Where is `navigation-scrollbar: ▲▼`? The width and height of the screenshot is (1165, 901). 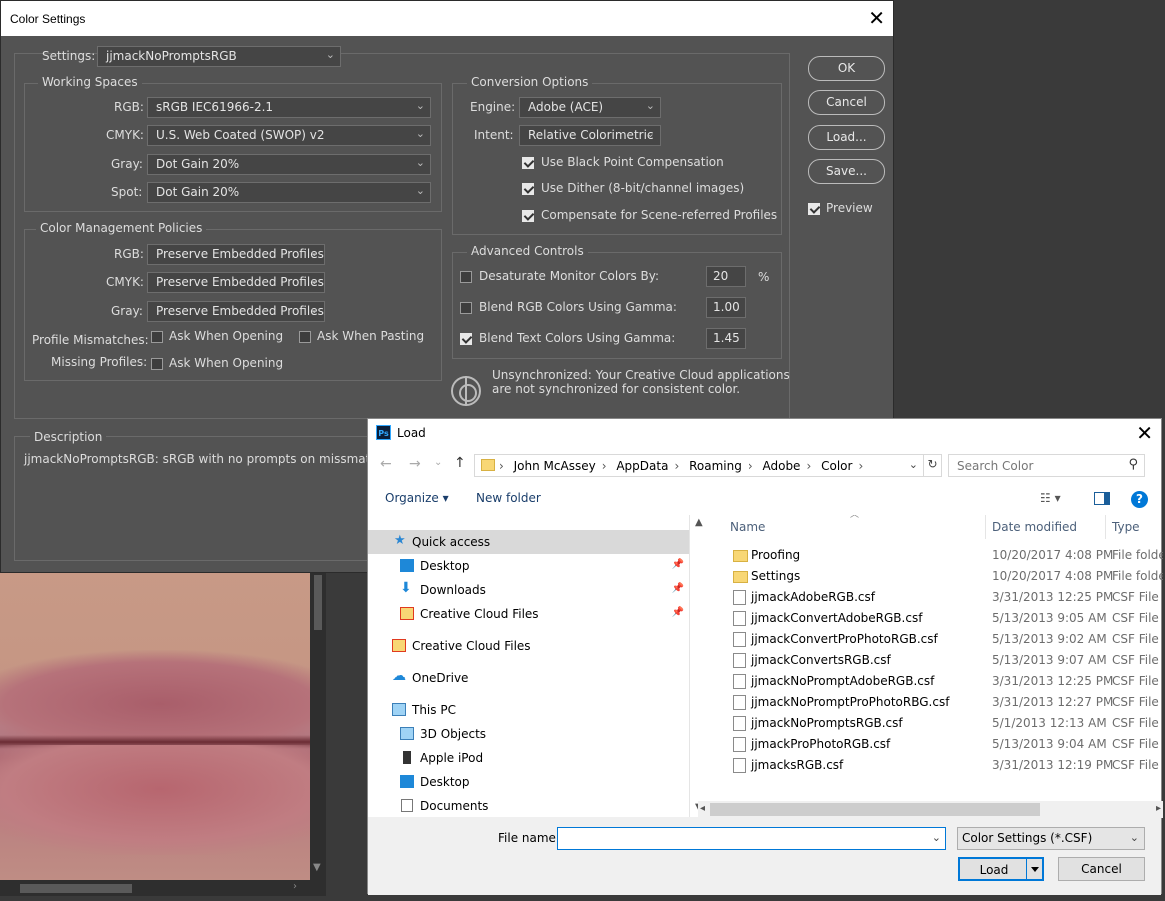 navigation-scrollbar: ▲▼ is located at coordinates (700, 666).